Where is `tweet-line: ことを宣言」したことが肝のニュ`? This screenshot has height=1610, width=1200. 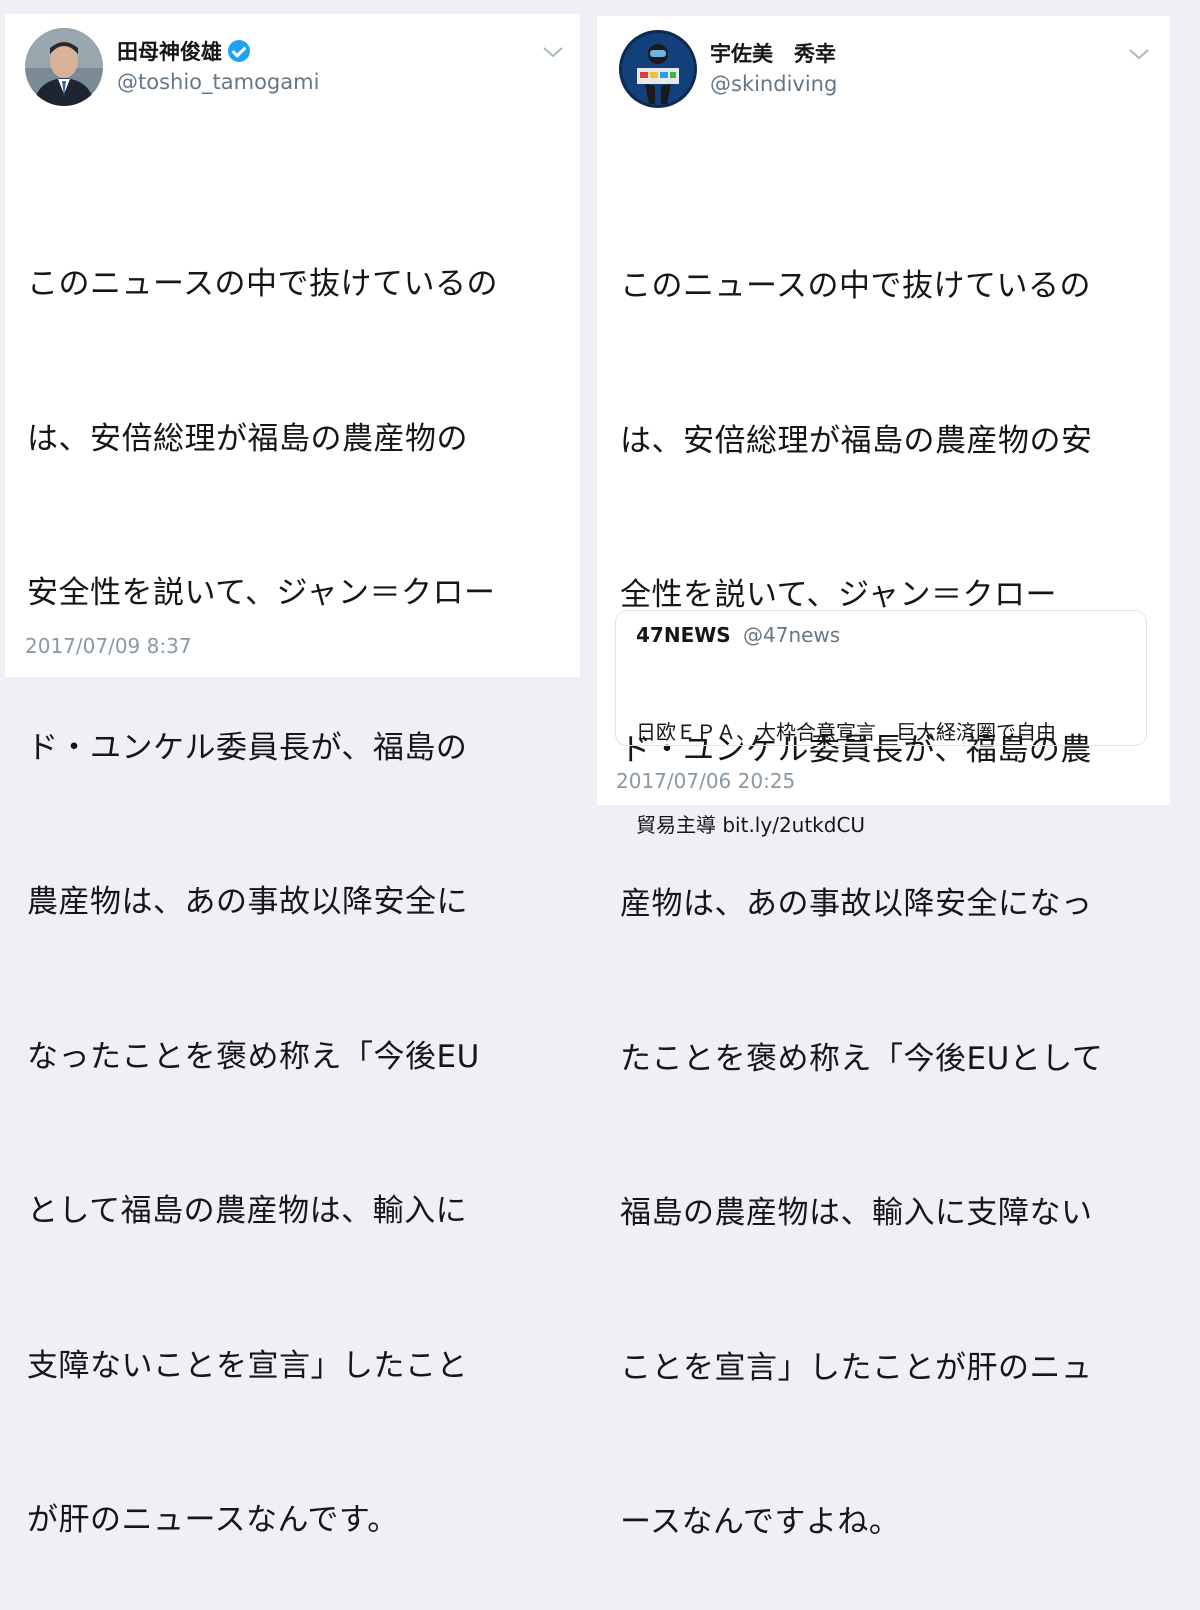
tweet-line: ことを宣言」したことが肝のニュ is located at coordinates (856, 1367).